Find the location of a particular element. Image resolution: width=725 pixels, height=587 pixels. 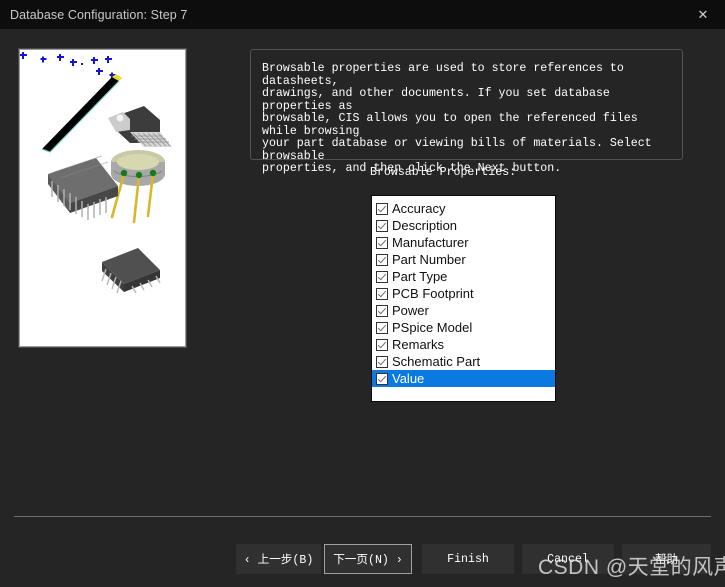

finish-button: Finish is located at coordinates (468, 559).